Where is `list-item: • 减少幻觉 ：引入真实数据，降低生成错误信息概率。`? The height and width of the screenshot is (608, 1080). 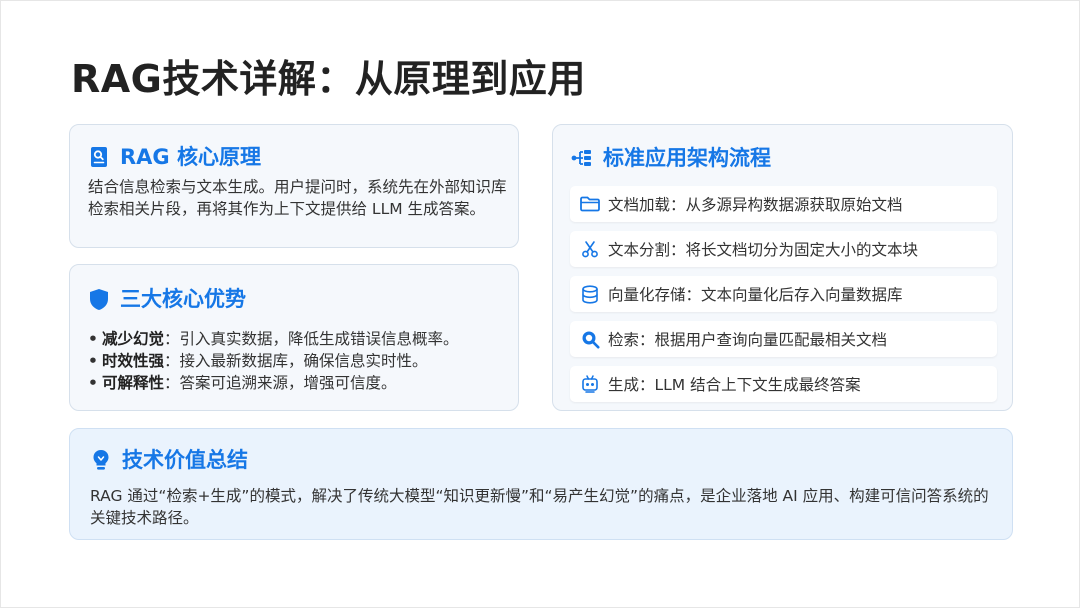 list-item: • 减少幻觉 ：引入真实数据，降低生成错误信息概率。 is located at coordinates (300, 339).